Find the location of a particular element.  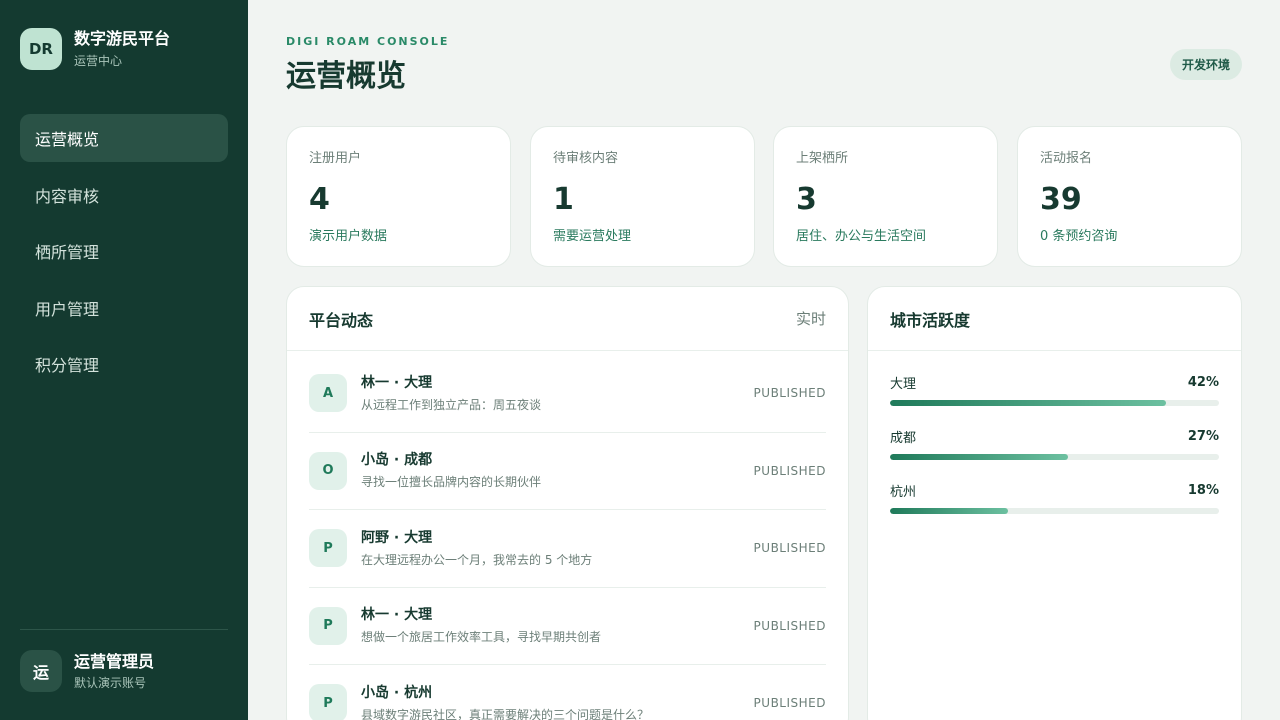

city-name: 杭州 is located at coordinates (903, 492).